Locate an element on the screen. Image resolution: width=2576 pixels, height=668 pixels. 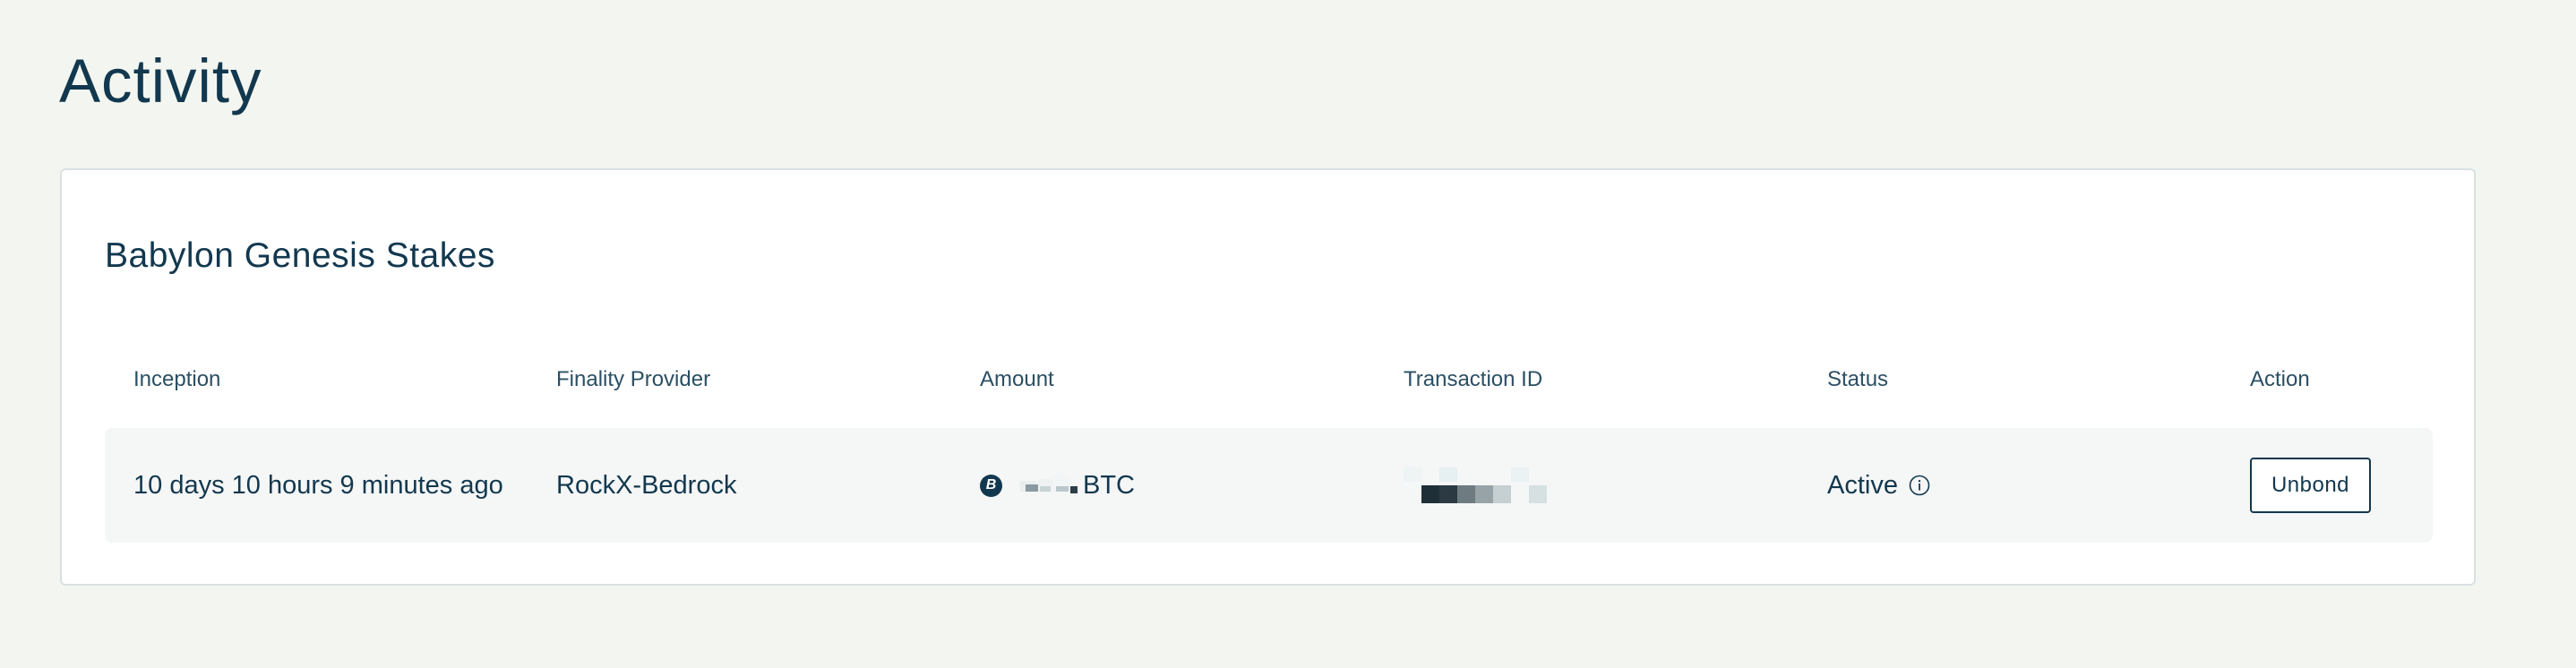
transaction-id-cell is located at coordinates (1475, 486).